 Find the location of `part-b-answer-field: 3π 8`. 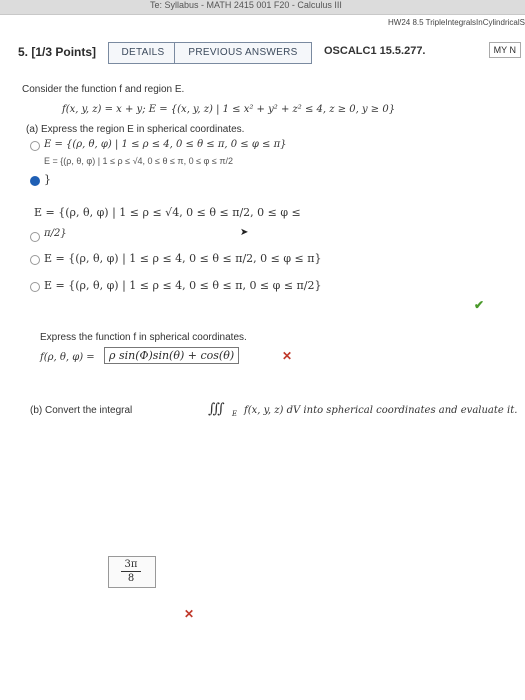

part-b-answer-field: 3π 8 is located at coordinates (132, 572).